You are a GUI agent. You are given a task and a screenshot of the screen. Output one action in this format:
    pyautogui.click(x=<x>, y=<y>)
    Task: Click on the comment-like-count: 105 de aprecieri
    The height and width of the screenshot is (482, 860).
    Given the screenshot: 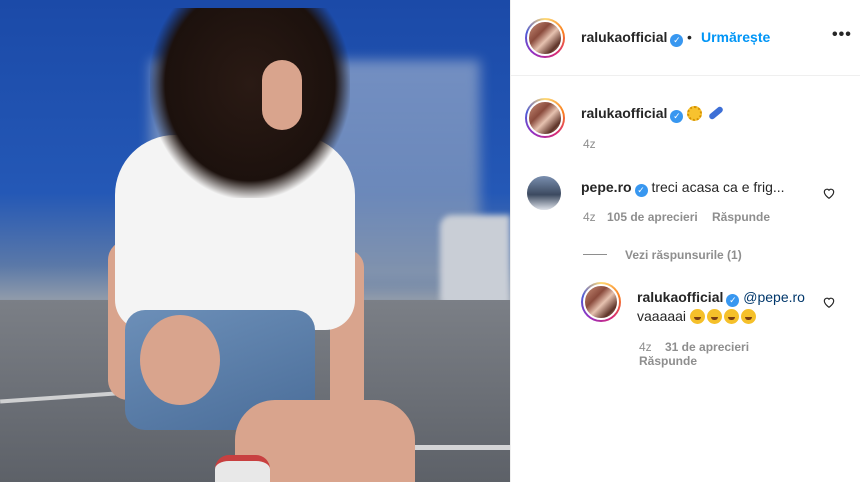 What is the action you would take?
    pyautogui.click(x=652, y=217)
    